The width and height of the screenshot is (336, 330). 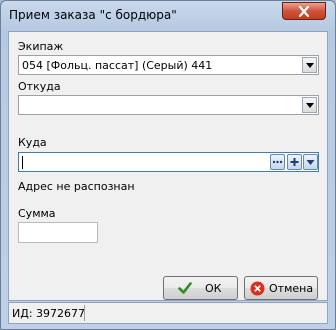 I want to click on crew-select: 054 [Фольц. пассат] (Серый) 441, so click(x=168, y=65).